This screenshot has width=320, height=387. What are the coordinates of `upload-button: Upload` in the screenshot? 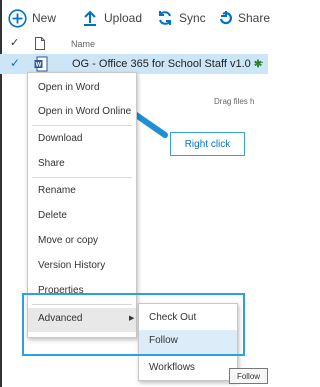 It's located at (112, 18).